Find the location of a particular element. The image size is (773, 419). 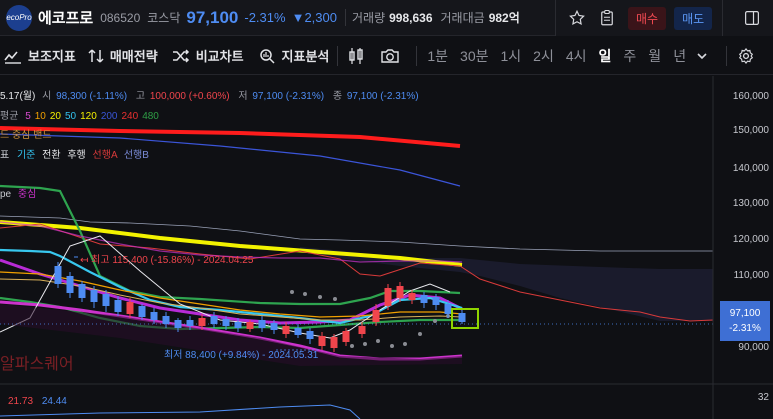

envelope-legend: pe 중심 is located at coordinates (18, 192).